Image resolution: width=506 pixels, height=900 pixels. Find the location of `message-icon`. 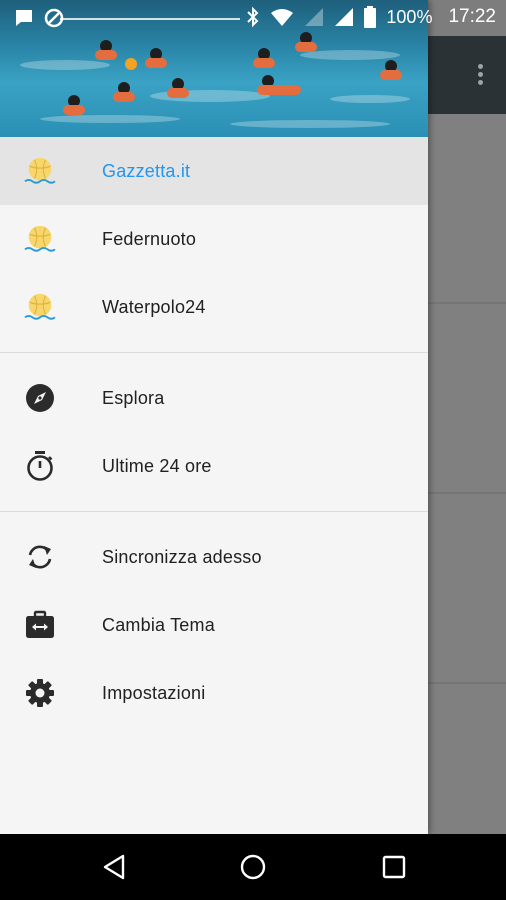

message-icon is located at coordinates (24, 18).